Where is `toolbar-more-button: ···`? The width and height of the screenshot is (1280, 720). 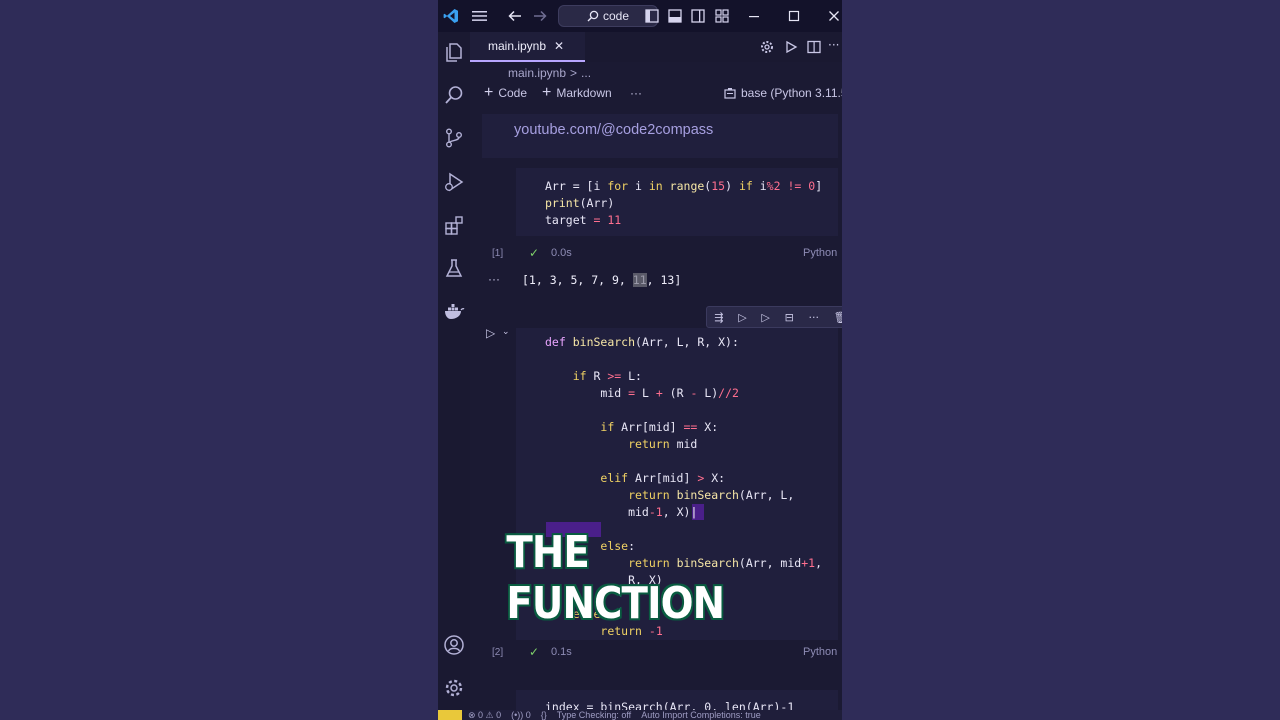
toolbar-more-button: ··· is located at coordinates (636, 93).